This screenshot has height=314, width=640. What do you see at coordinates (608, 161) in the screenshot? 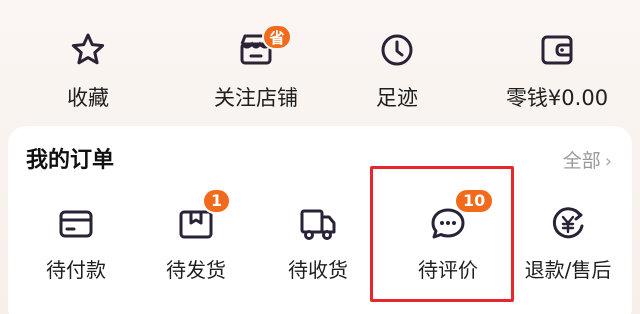
I see `chevron-right-icon: ›` at bounding box center [608, 161].